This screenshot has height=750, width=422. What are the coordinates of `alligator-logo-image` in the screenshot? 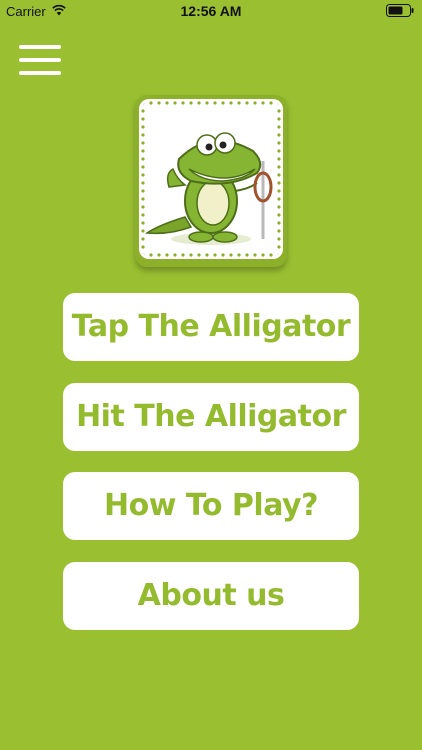 It's located at (211, 179).